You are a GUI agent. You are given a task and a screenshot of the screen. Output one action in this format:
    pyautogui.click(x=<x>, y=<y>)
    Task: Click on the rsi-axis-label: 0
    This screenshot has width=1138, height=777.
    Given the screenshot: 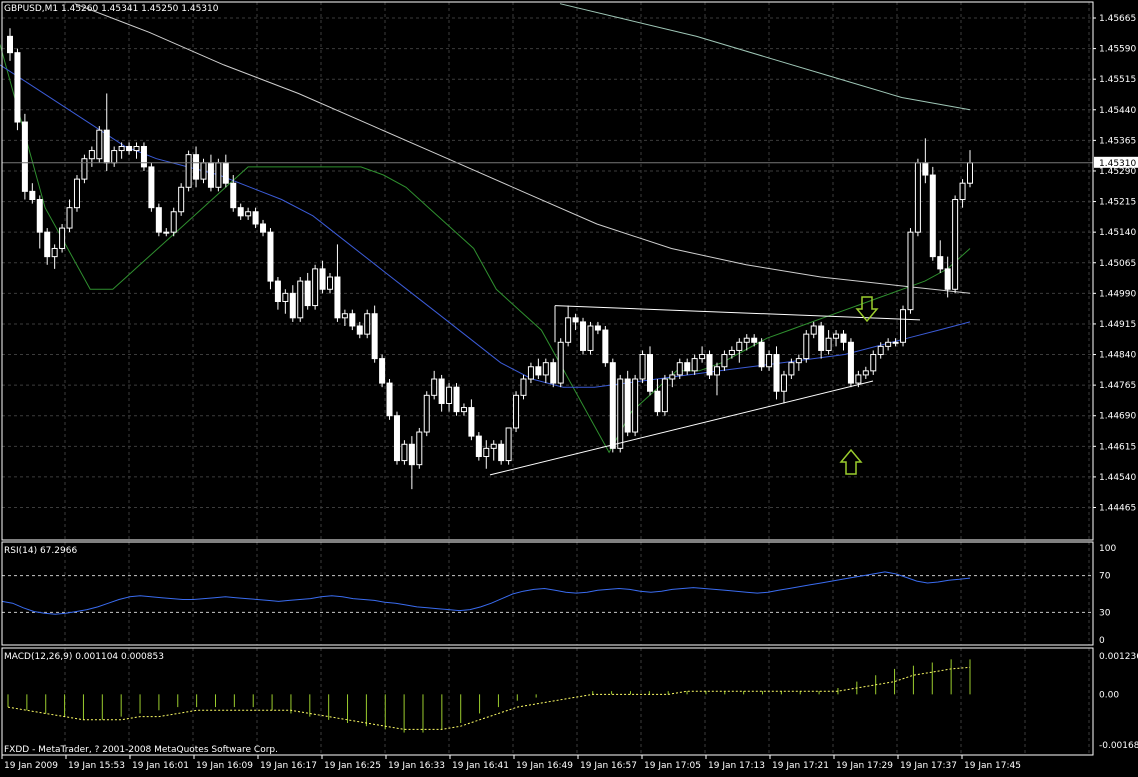 What is the action you would take?
    pyautogui.click(x=1102, y=641)
    